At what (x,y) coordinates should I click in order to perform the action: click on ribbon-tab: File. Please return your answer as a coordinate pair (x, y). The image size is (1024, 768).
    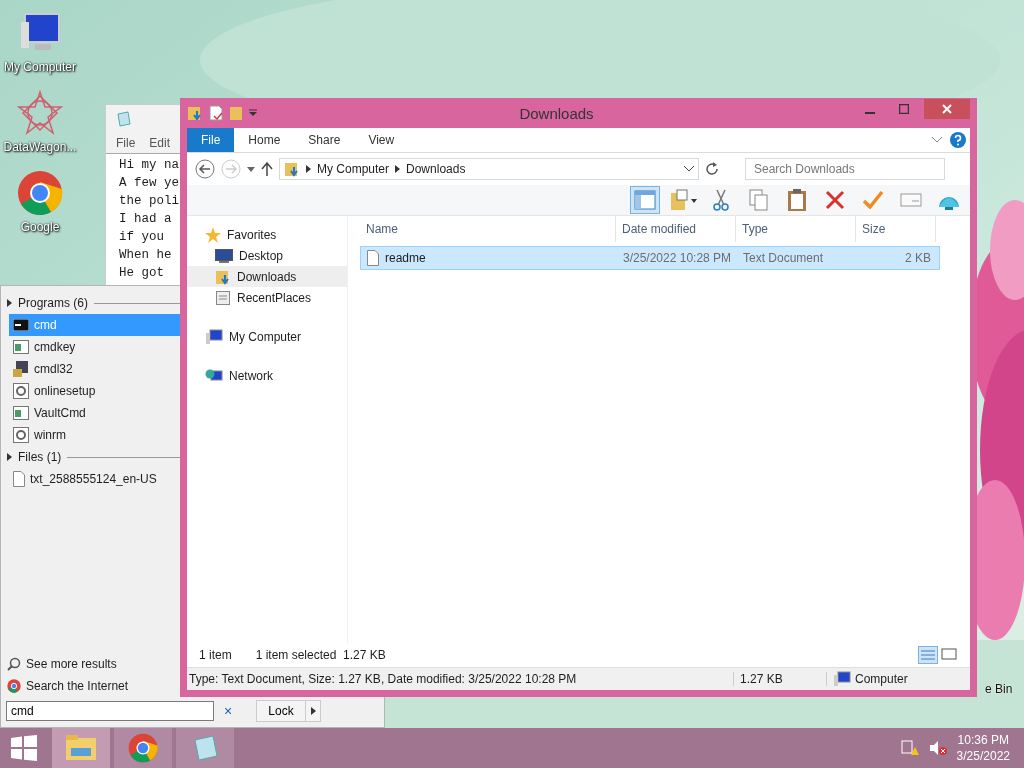
    Looking at the image, I should click on (211, 140).